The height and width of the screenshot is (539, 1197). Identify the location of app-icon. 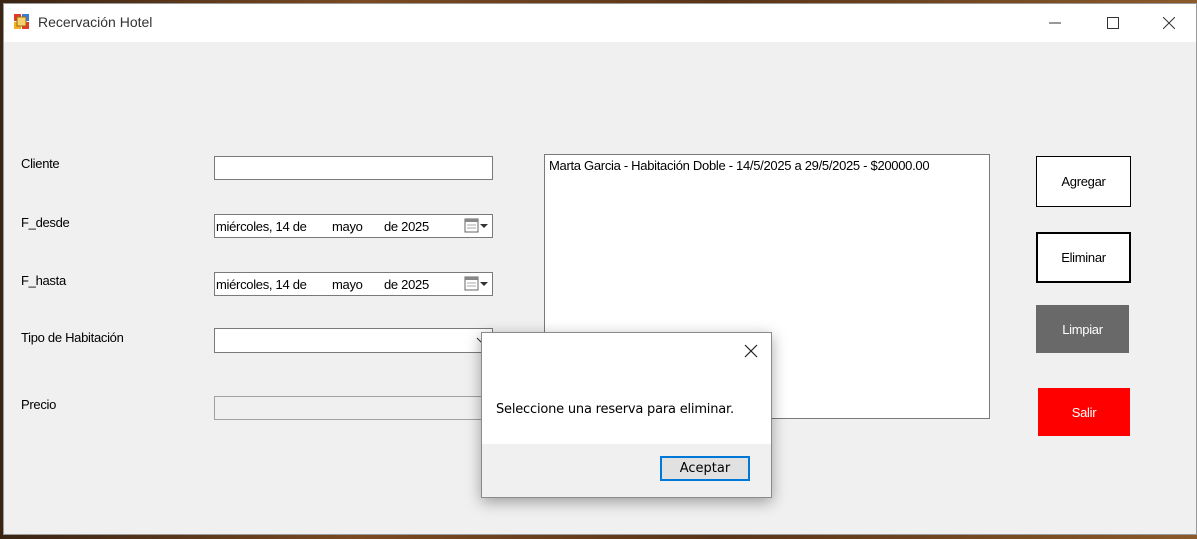
(21, 21).